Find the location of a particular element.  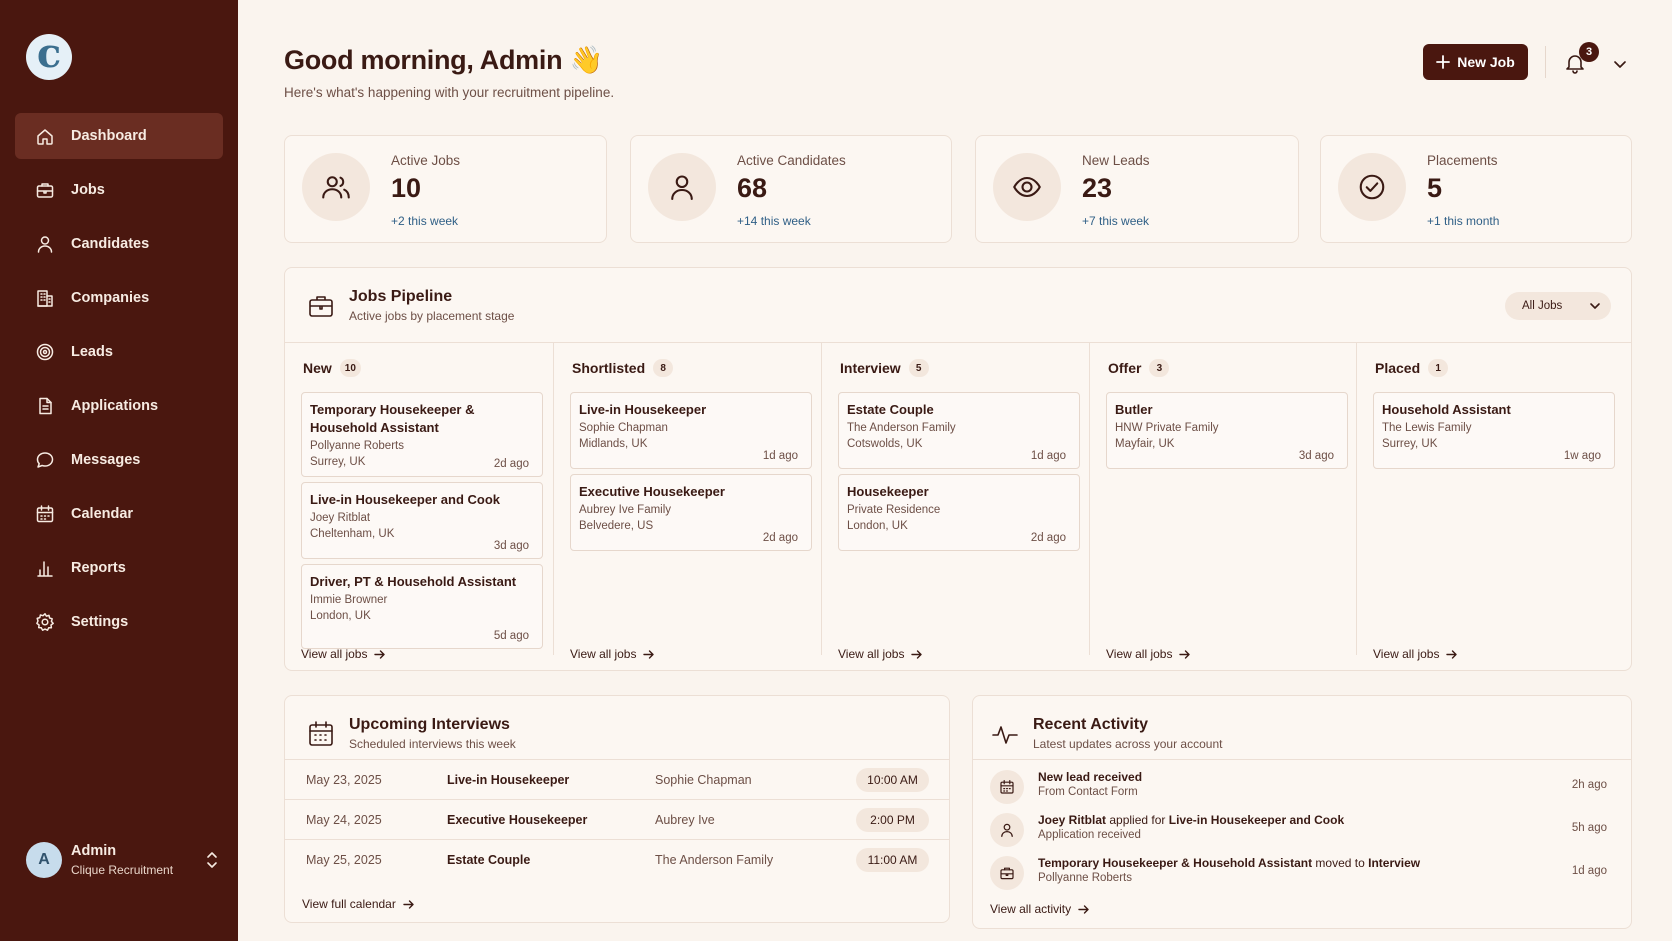

job-title: Live-in Housekeeper and Cook is located at coordinates (405, 499).